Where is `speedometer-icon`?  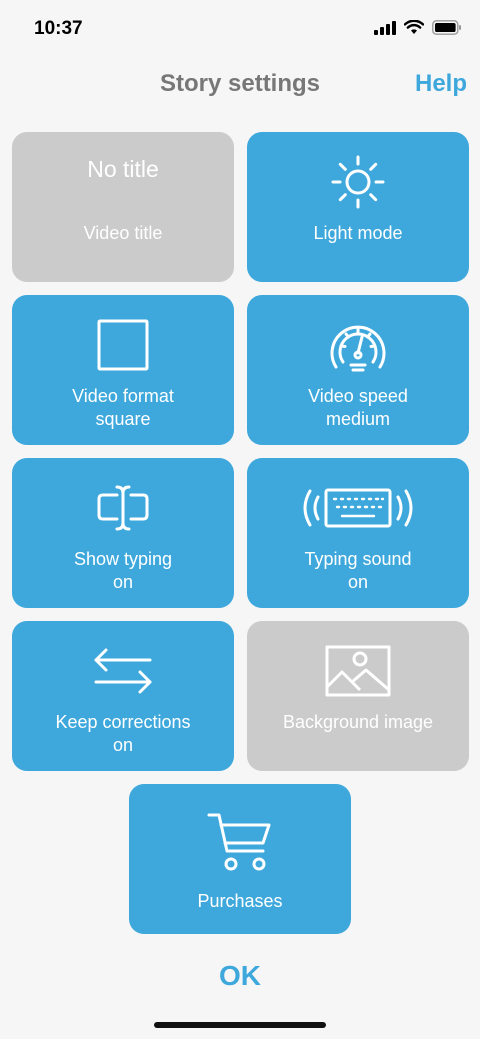 speedometer-icon is located at coordinates (358, 345).